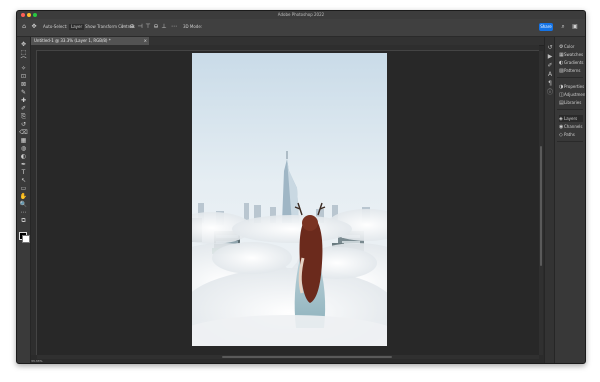 The image size is (600, 382). I want to click on panel-adjustments: ◫Adjustments, so click(572, 94).